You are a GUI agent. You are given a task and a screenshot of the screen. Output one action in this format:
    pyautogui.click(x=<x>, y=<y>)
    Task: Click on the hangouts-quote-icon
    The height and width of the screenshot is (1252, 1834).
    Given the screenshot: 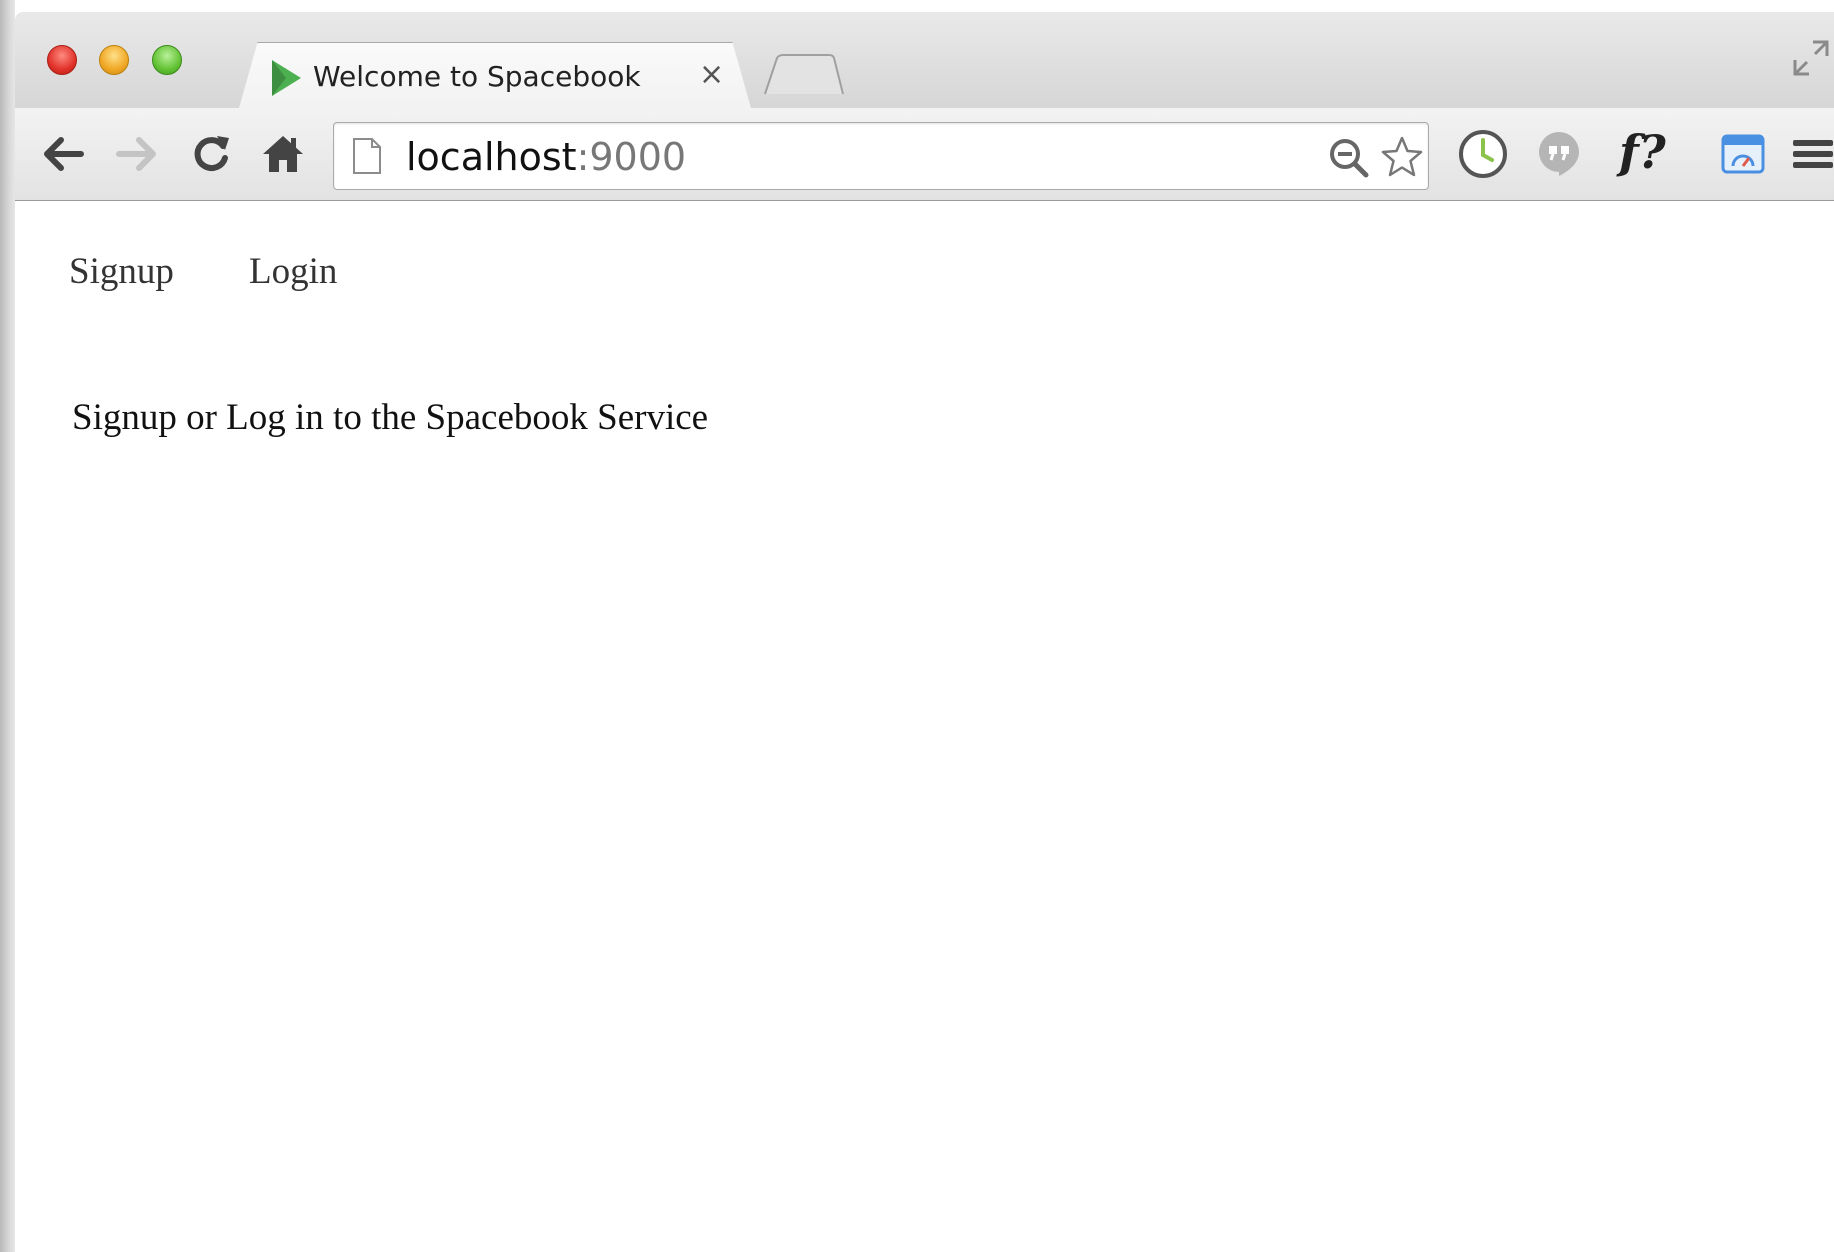 What is the action you would take?
    pyautogui.click(x=1559, y=154)
    